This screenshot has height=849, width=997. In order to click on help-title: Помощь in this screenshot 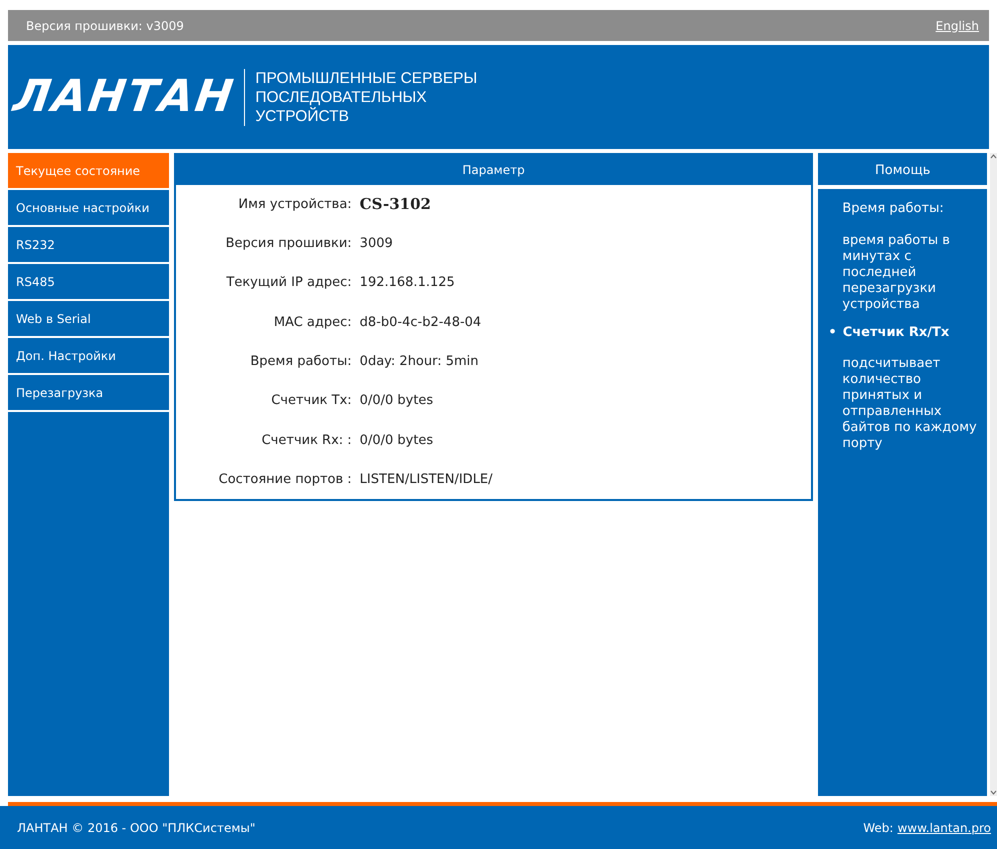, I will do `click(902, 171)`.